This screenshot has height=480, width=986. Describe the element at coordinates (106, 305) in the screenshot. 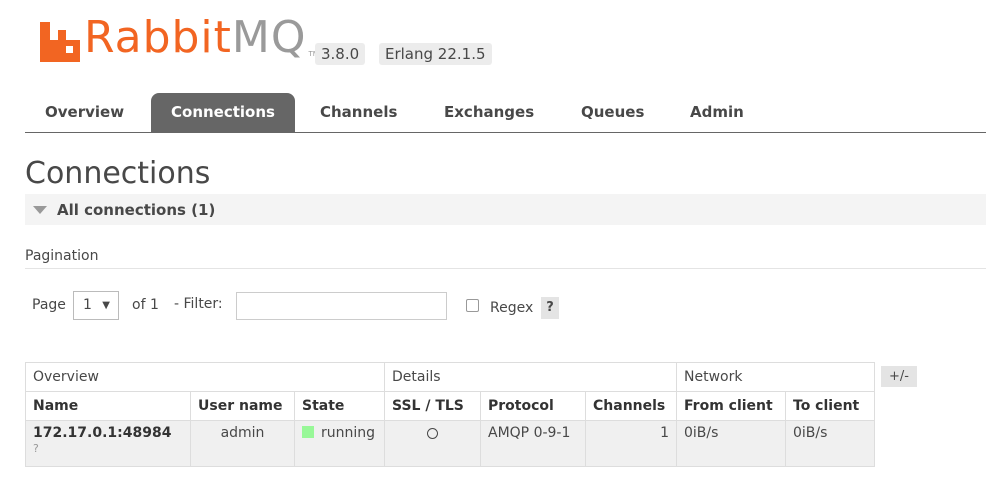

I see `dropdown-arrow-icon: ▼` at that location.